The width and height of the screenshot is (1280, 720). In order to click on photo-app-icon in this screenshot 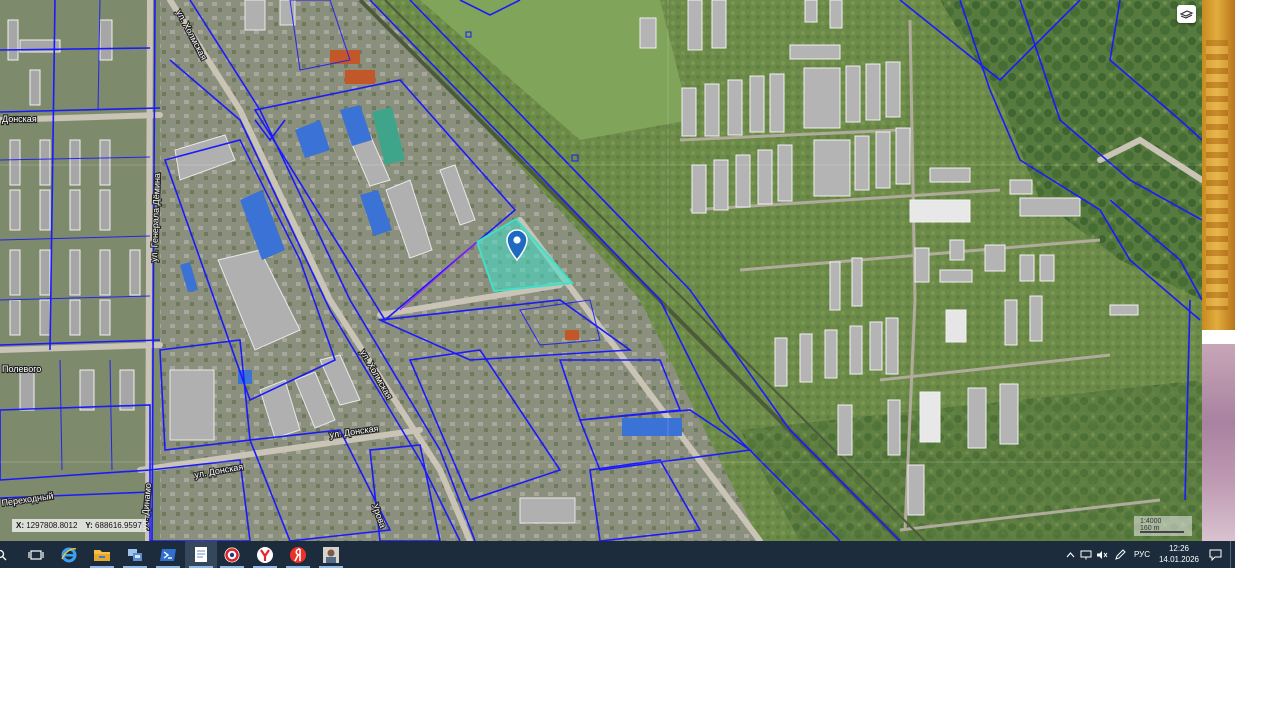, I will do `click(331, 554)`.